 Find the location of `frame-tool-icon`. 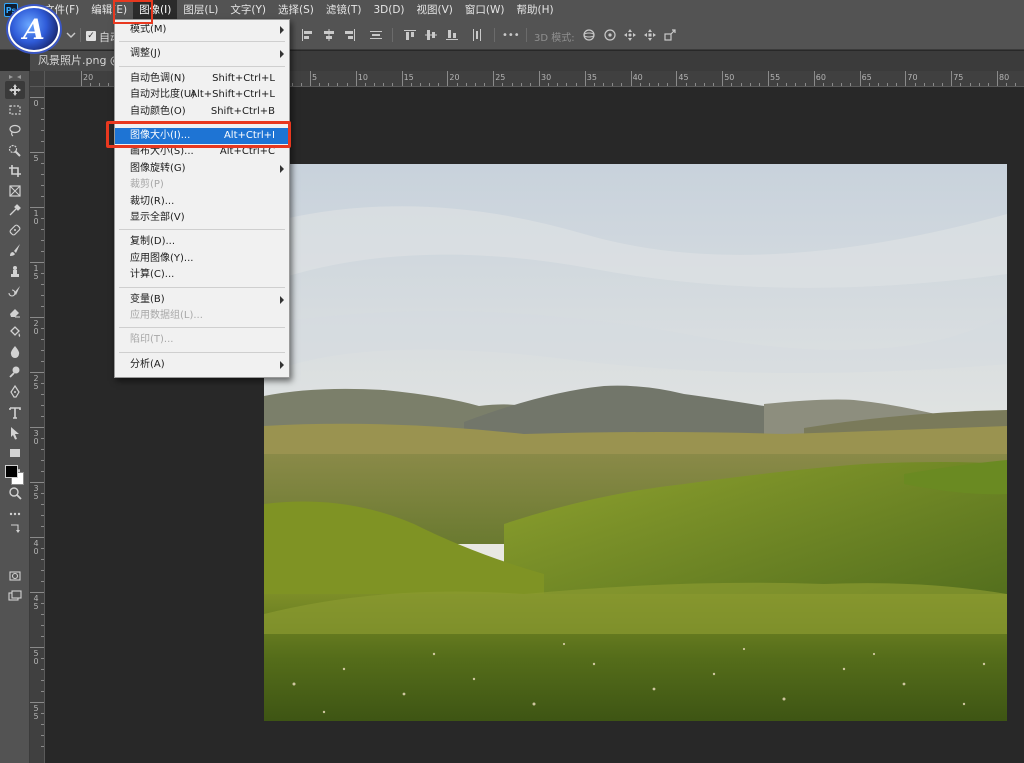

frame-tool-icon is located at coordinates (15, 191).